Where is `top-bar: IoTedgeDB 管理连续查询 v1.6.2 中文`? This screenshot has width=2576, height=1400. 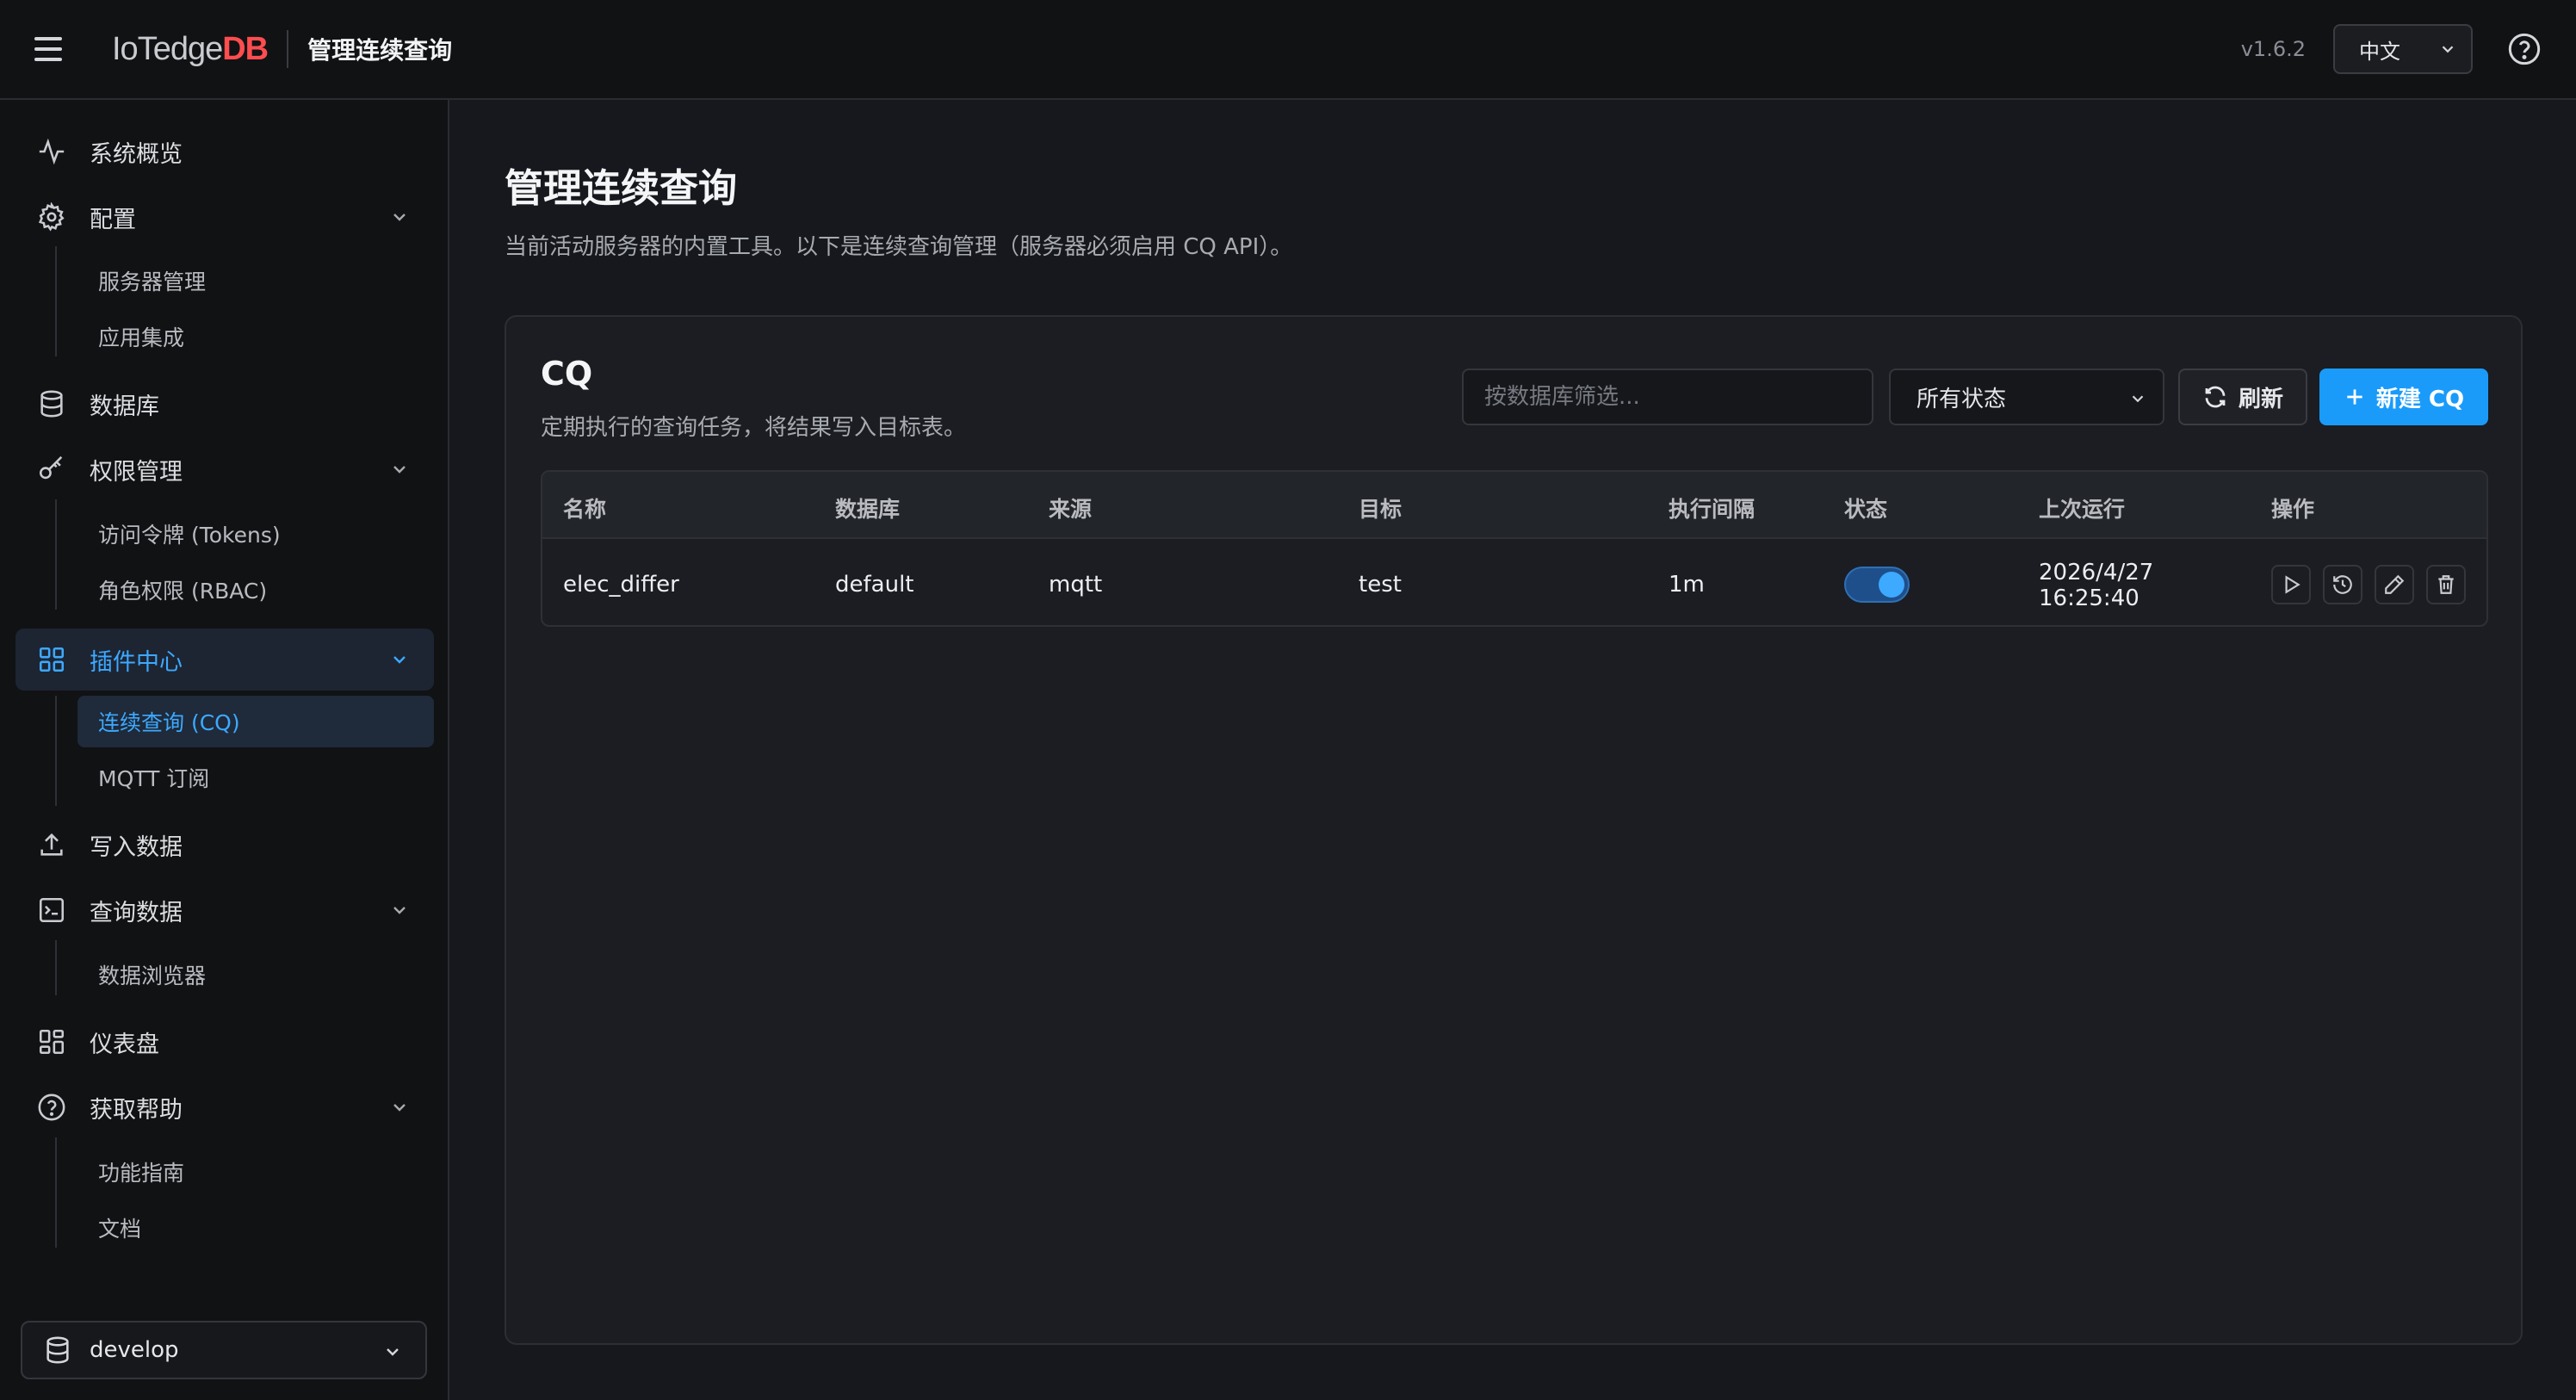
top-bar: IoTedgeDB 管理连续查询 v1.6.2 中文 is located at coordinates (1288, 50).